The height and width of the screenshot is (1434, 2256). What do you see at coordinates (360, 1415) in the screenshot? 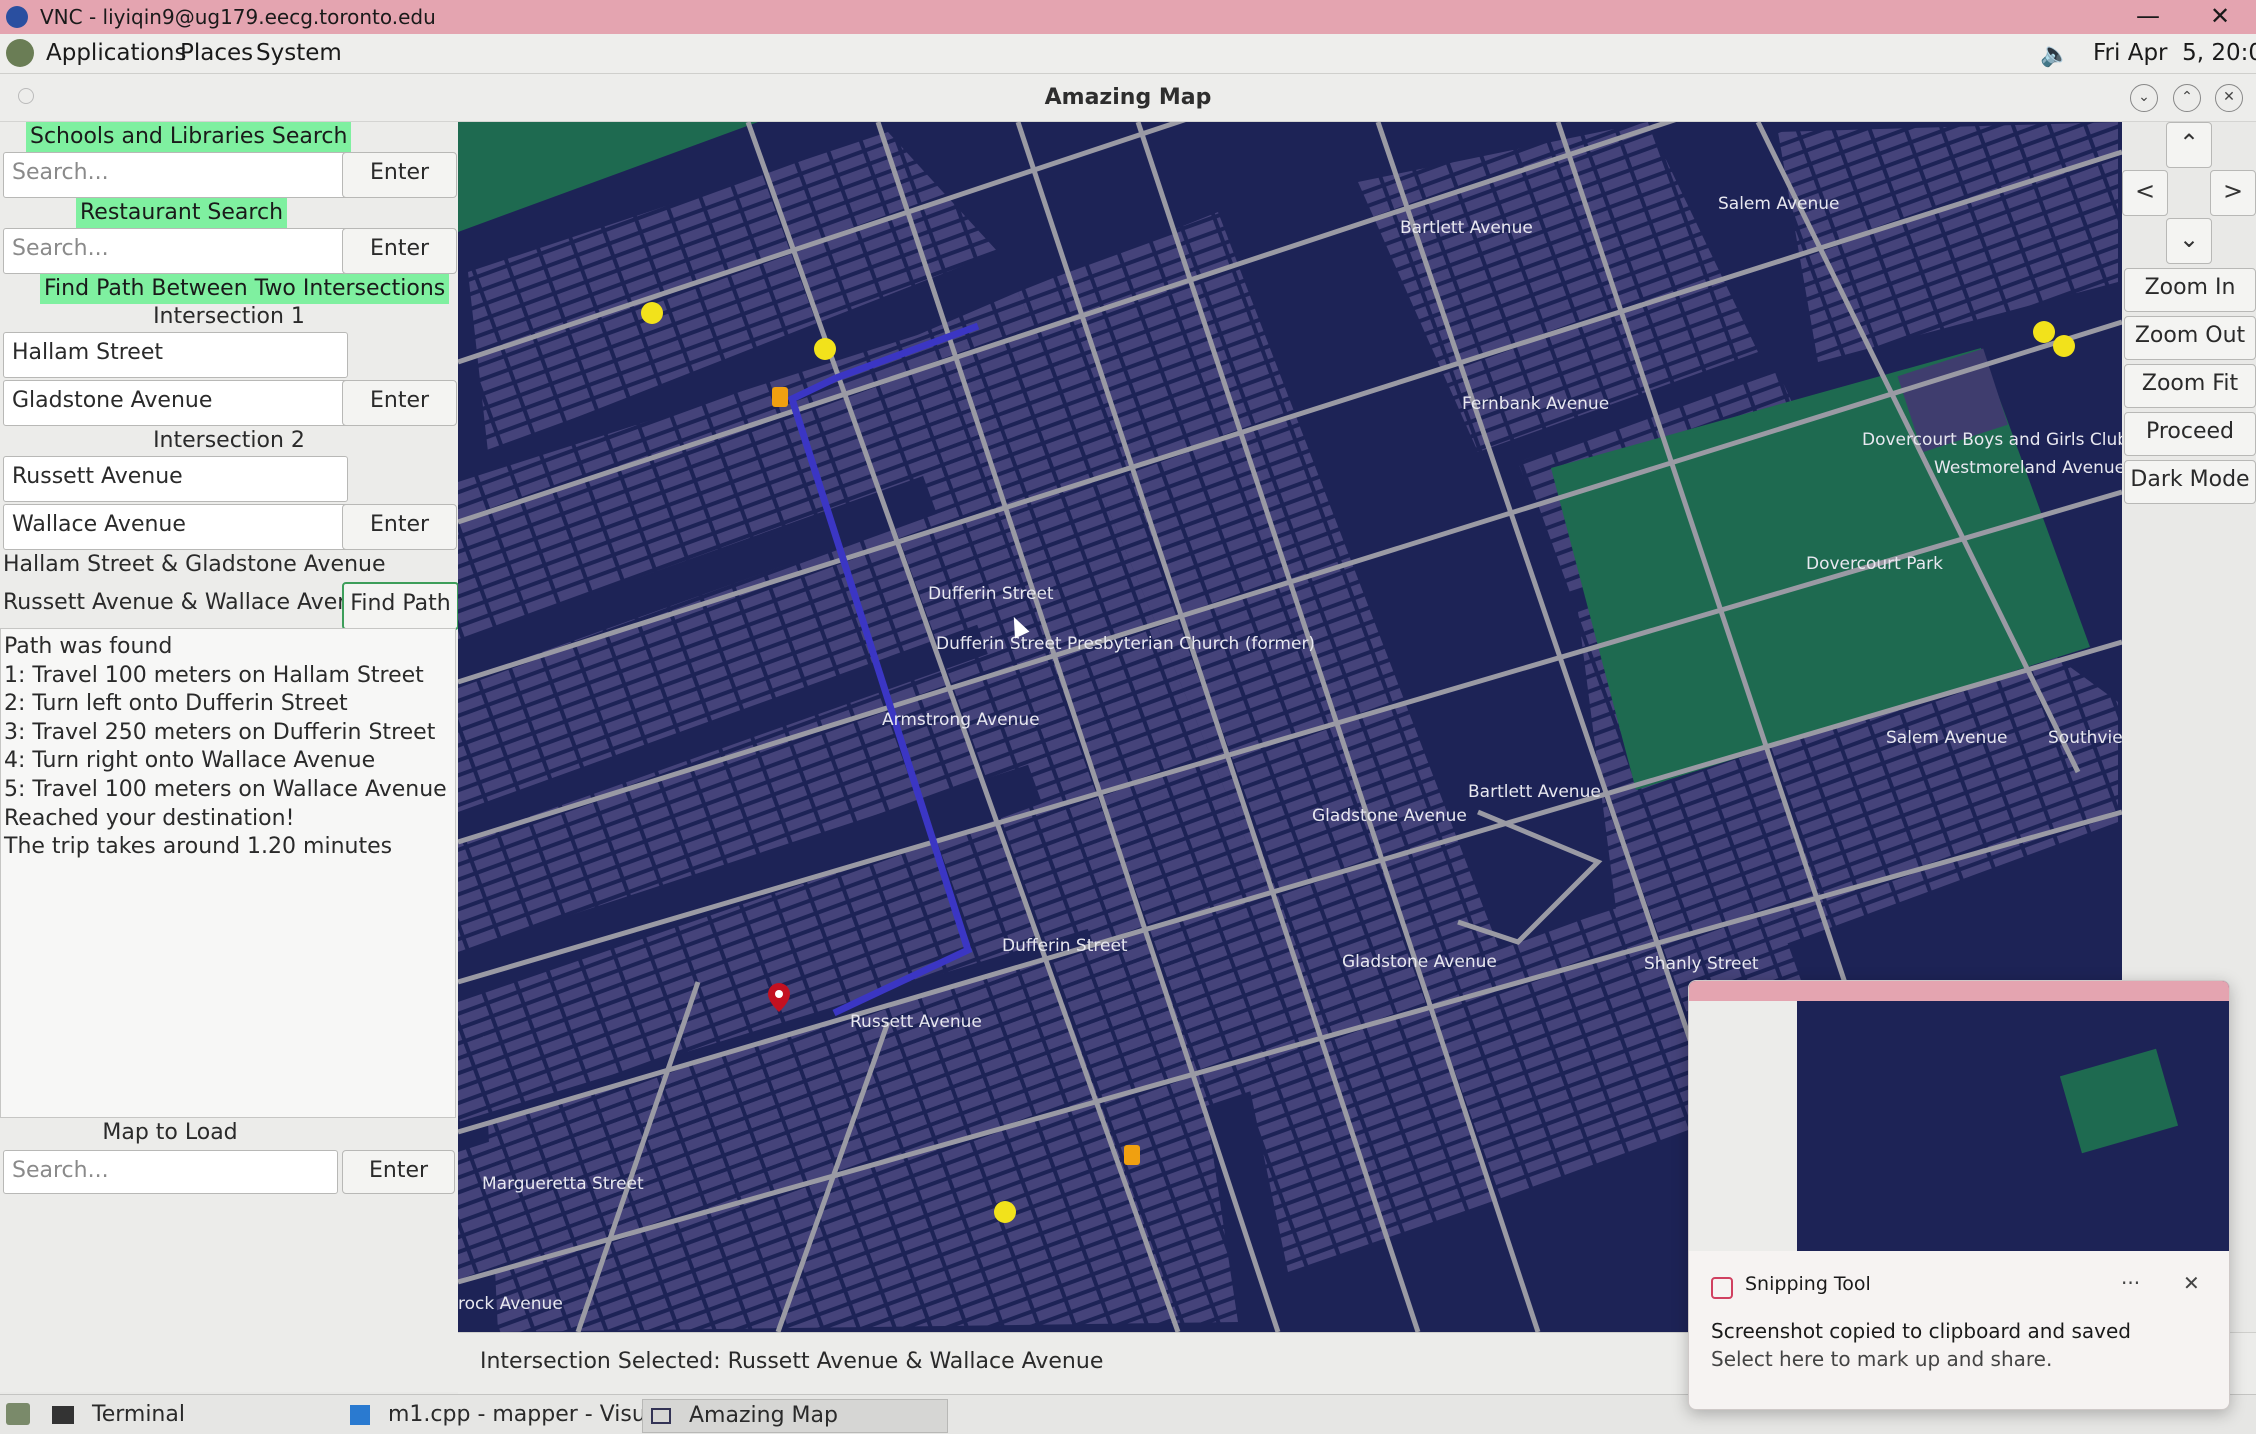
I see `vscode-icon` at bounding box center [360, 1415].